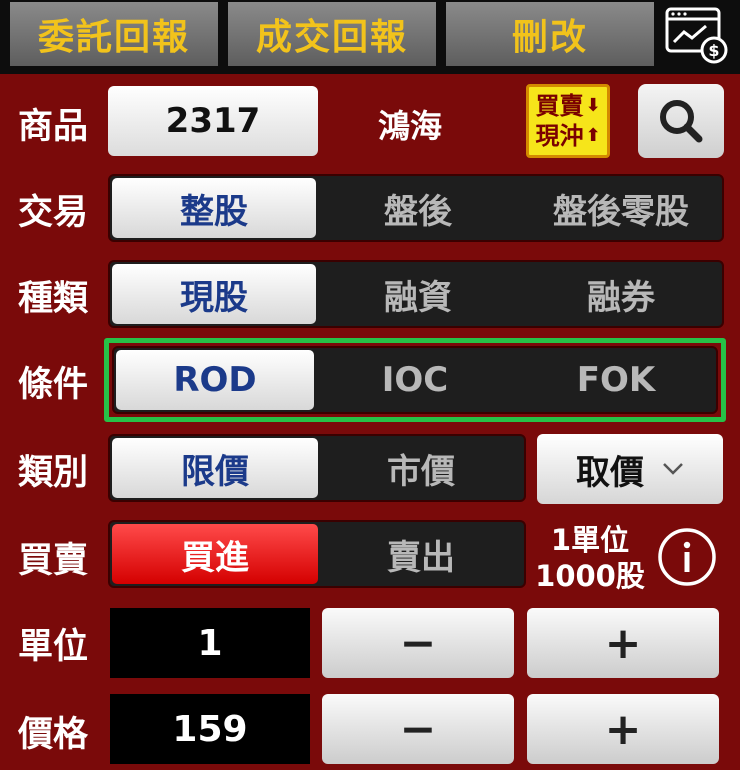 The width and height of the screenshot is (740, 770). Describe the element at coordinates (590, 540) in the screenshot. I see `unit-info-line1: 1單位` at that location.